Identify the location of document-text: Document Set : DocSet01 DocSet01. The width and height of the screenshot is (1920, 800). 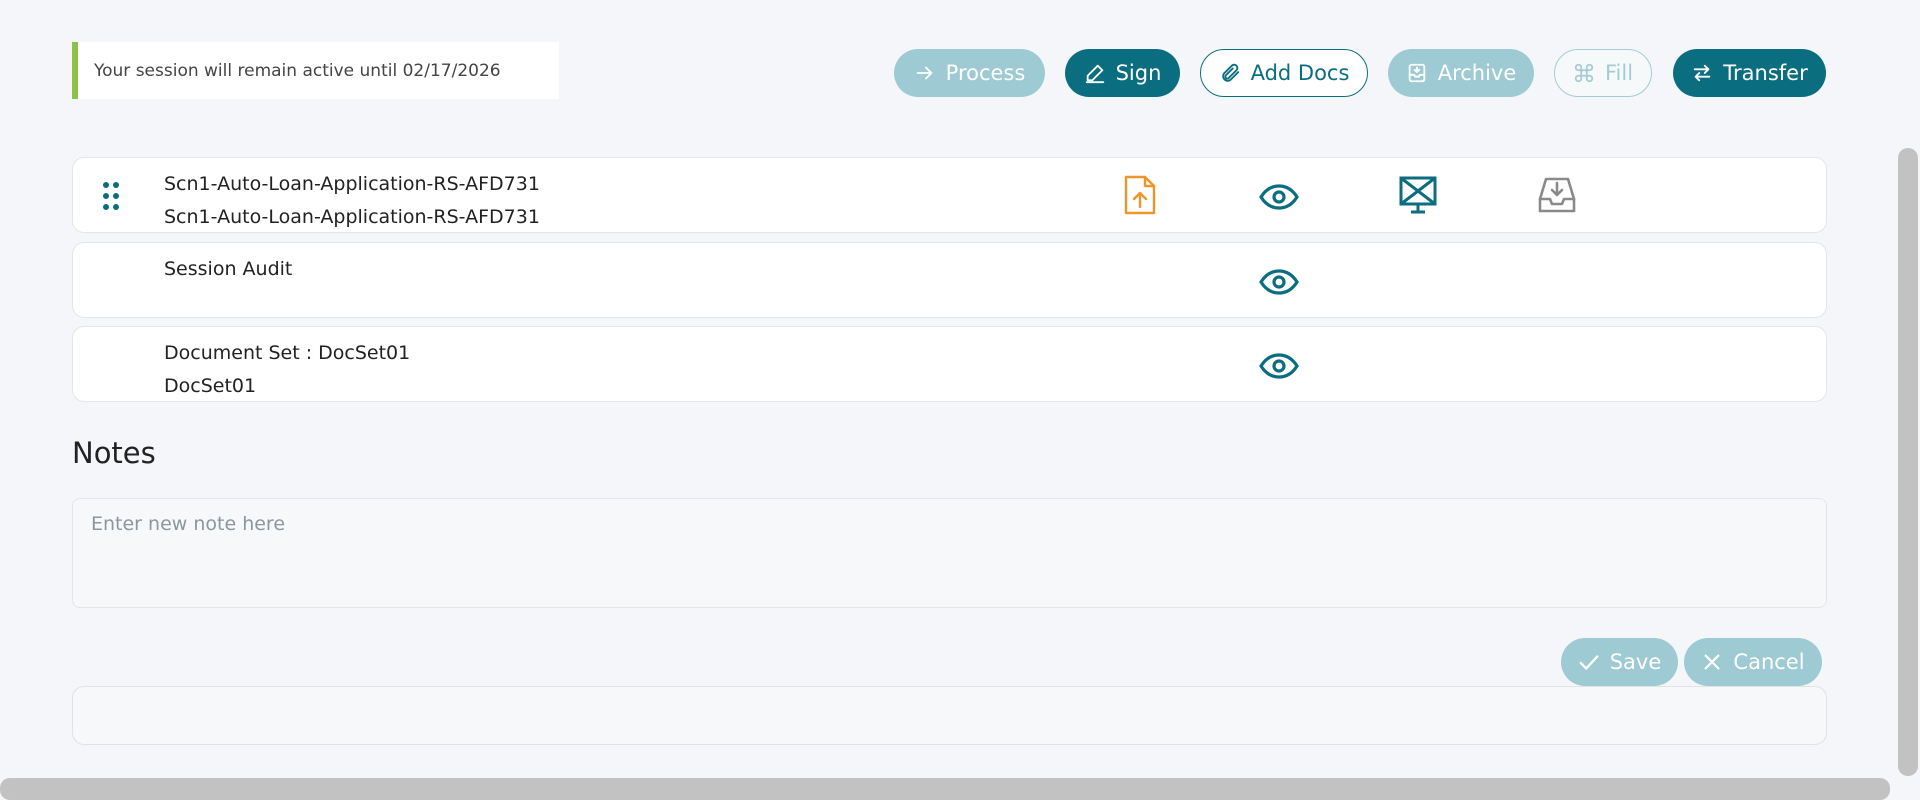
(287, 370).